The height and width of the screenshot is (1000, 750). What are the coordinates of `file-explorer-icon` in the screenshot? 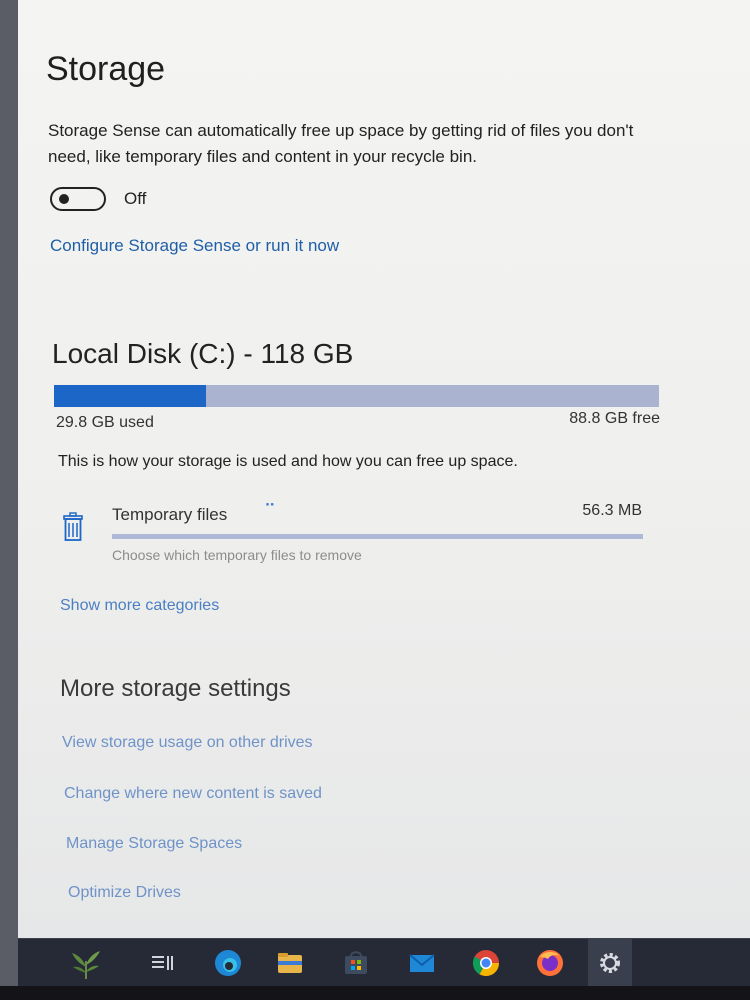 It's located at (290, 963).